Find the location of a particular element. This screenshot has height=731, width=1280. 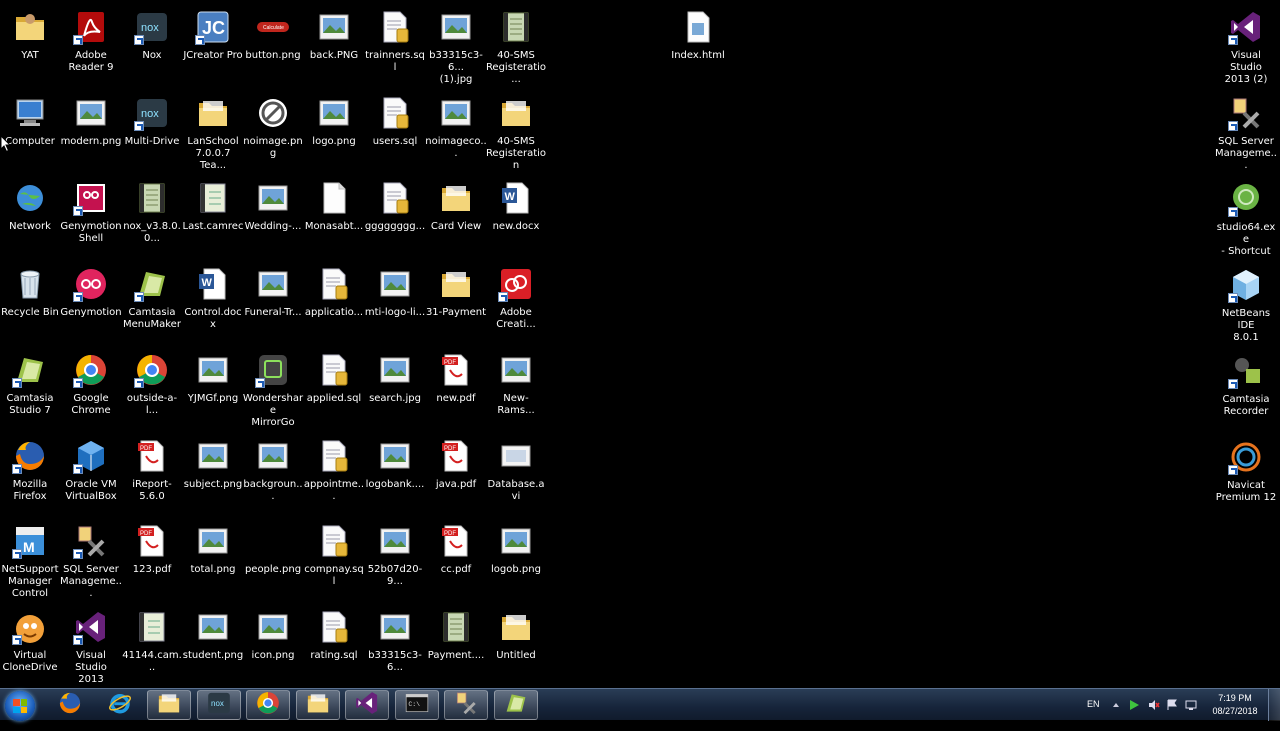

desktop-icon-last-camrec: Last.camrec is located at coordinates (213, 218).